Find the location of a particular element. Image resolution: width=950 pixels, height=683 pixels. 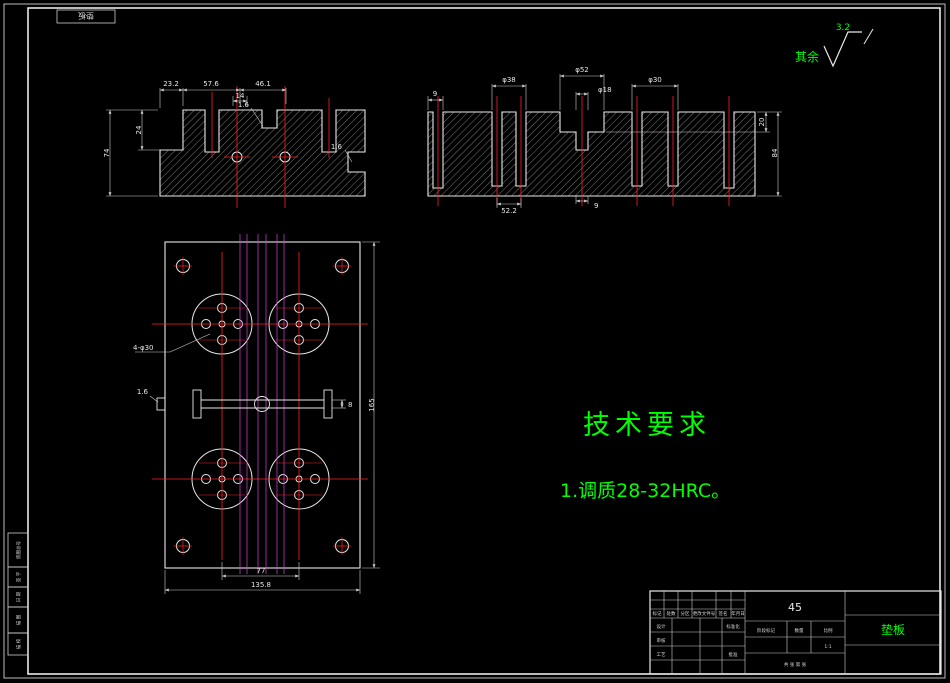

rev-header: 分区 is located at coordinates (685, 613).